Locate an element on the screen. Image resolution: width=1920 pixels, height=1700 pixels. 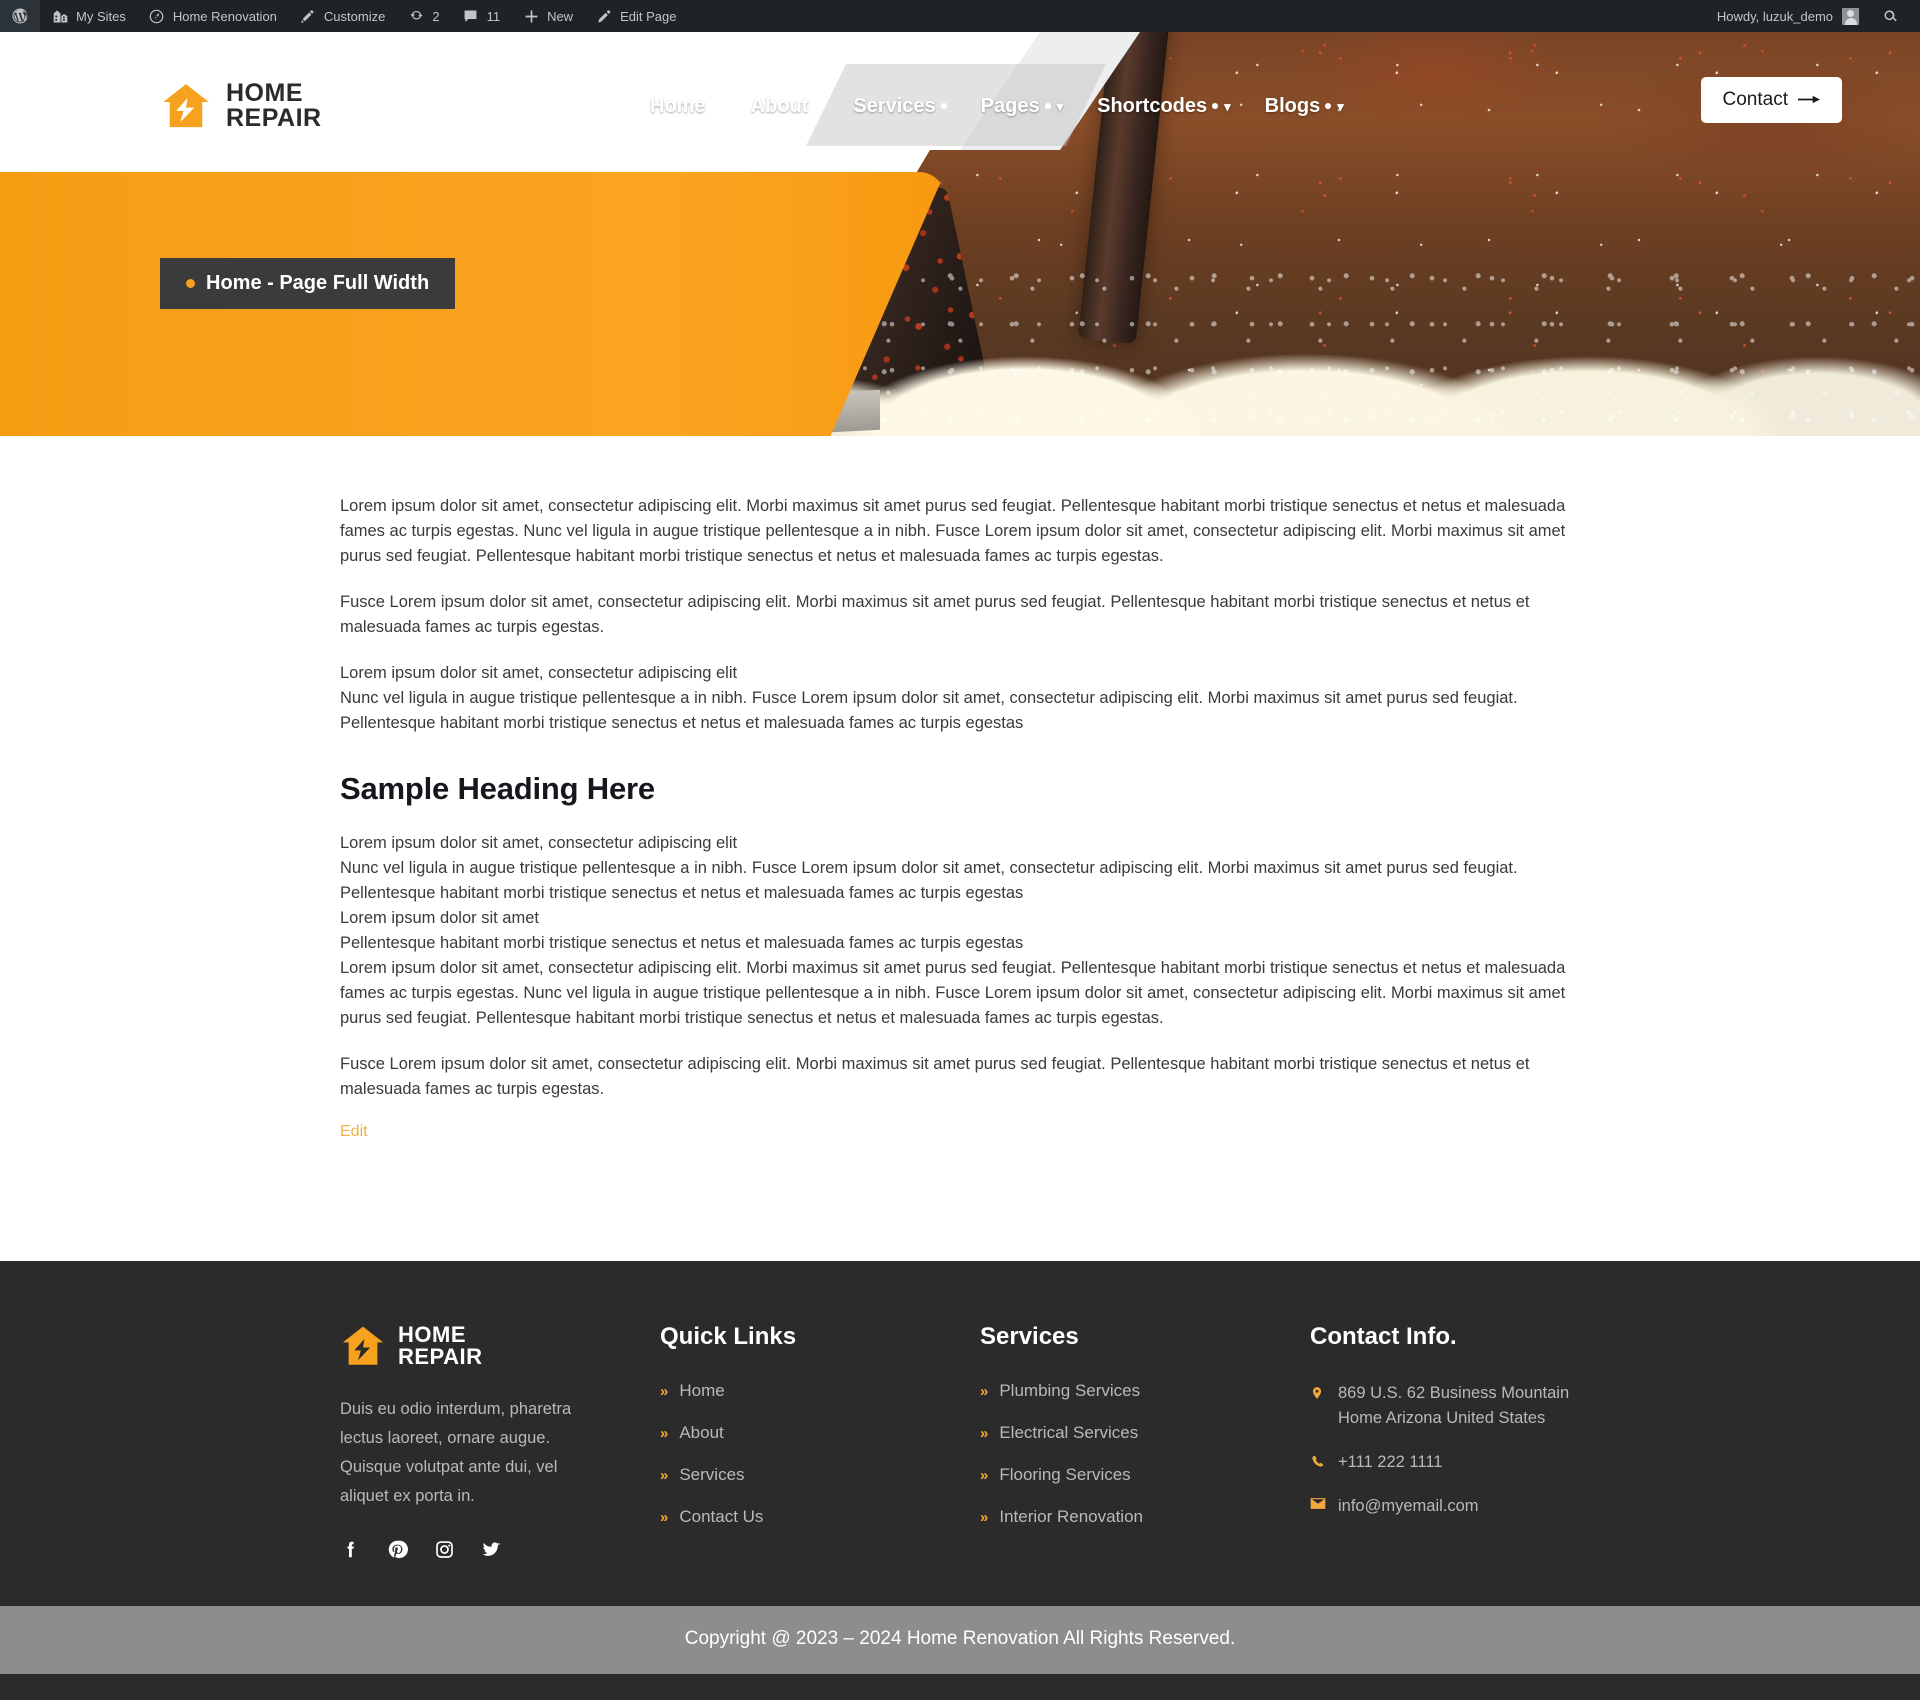
footer-service-plumbing: » Plumbing Services is located at coordinates (1145, 1391).